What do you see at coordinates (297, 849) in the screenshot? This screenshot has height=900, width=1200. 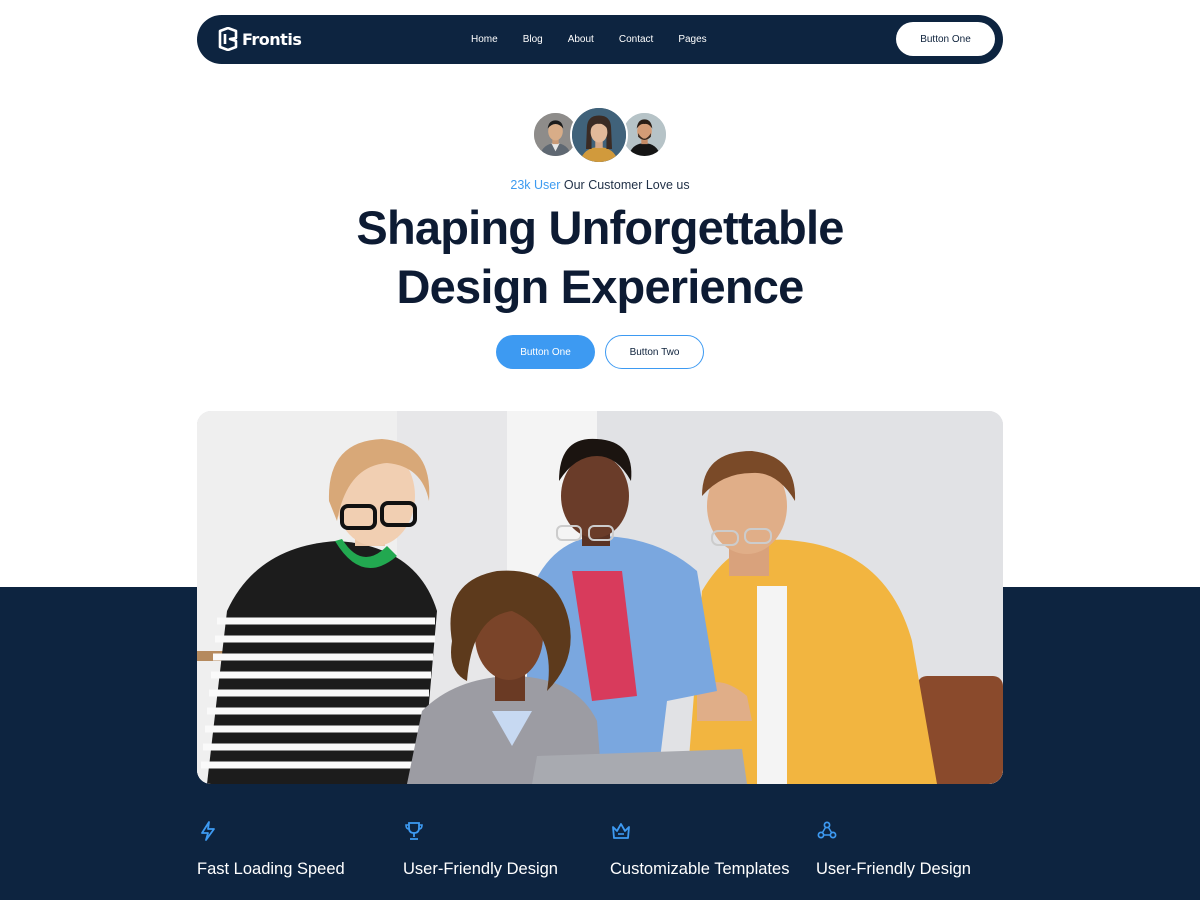 I see `feature-item: Fast Loading Speed` at bounding box center [297, 849].